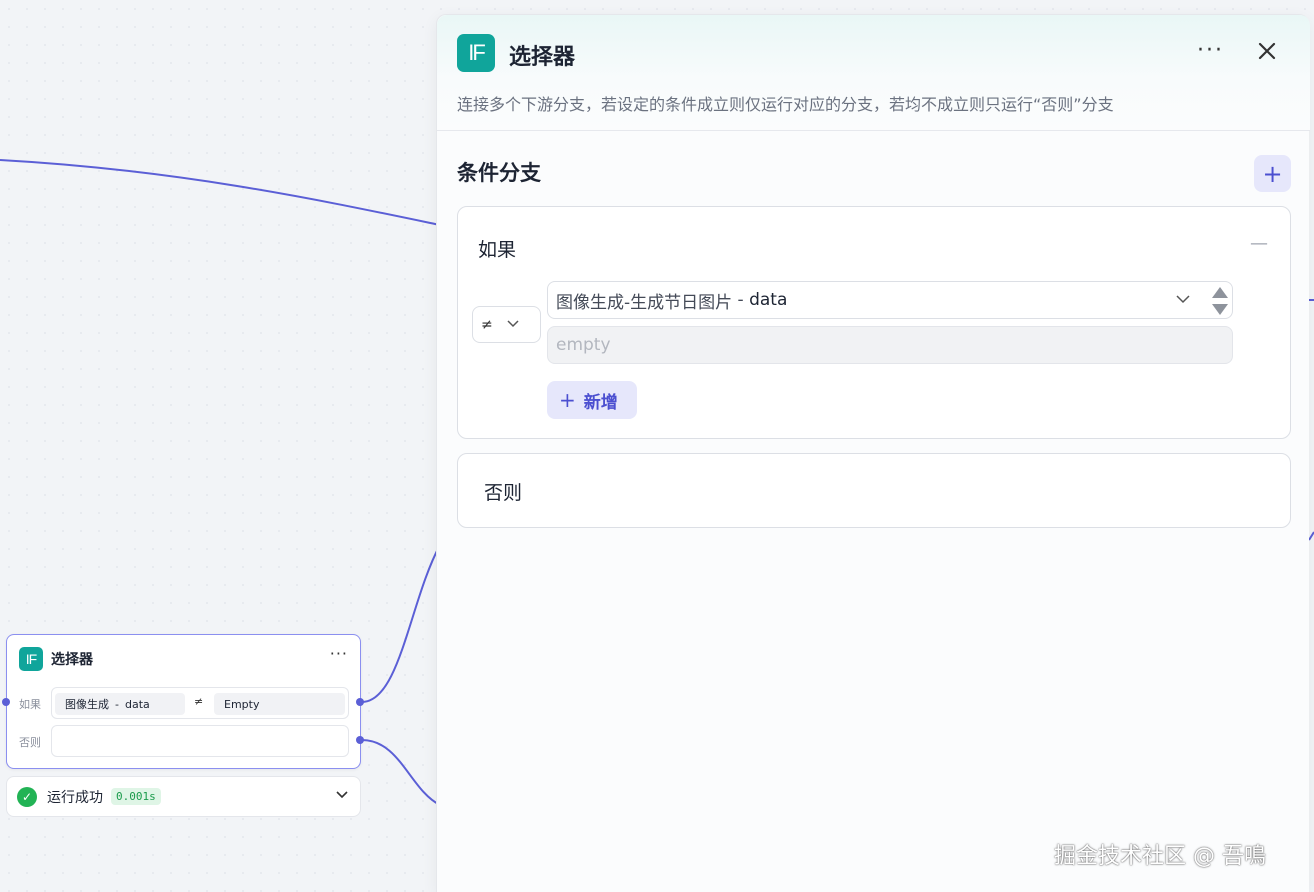 The image size is (1314, 892). Describe the element at coordinates (75, 797) in the screenshot. I see `run-status-text: 运行成功` at that location.